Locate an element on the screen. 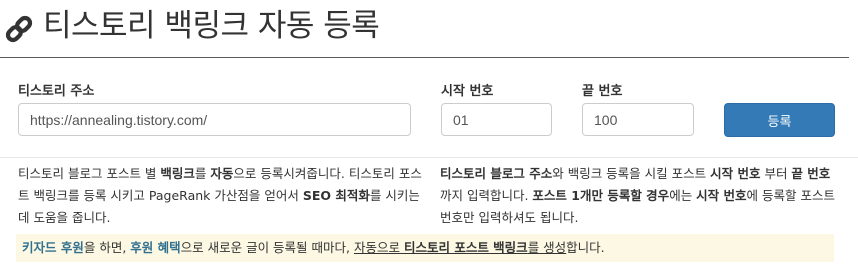 The height and width of the screenshot is (273, 858). start-number-input is located at coordinates (496, 119).